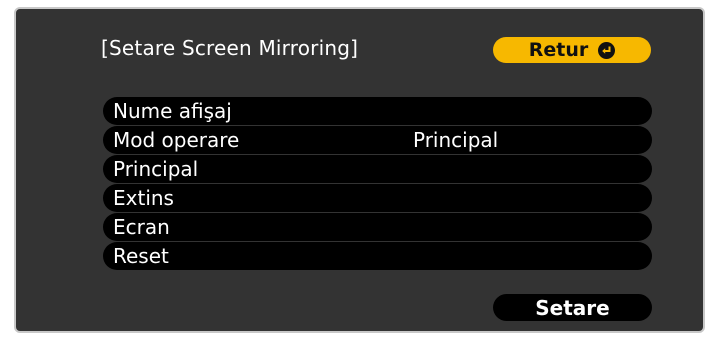  What do you see at coordinates (377, 198) in the screenshot?
I see `menu-item-extended: Extins` at bounding box center [377, 198].